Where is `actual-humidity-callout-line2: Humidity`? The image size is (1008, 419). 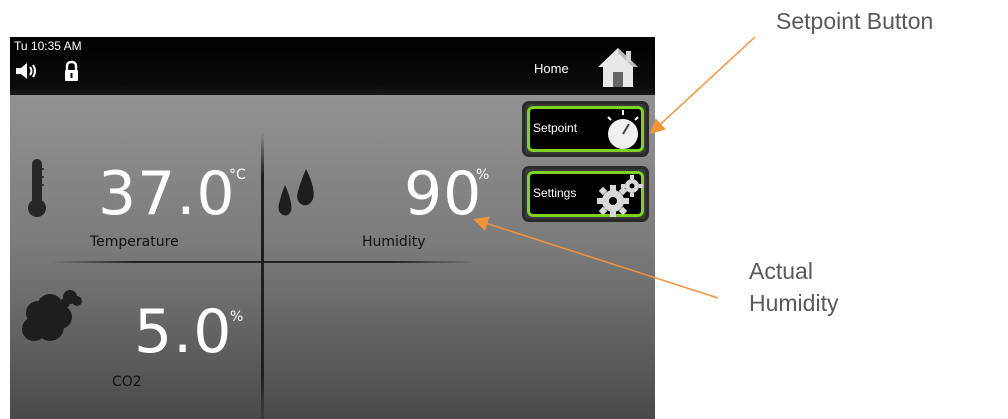 actual-humidity-callout-line2: Humidity is located at coordinates (794, 303).